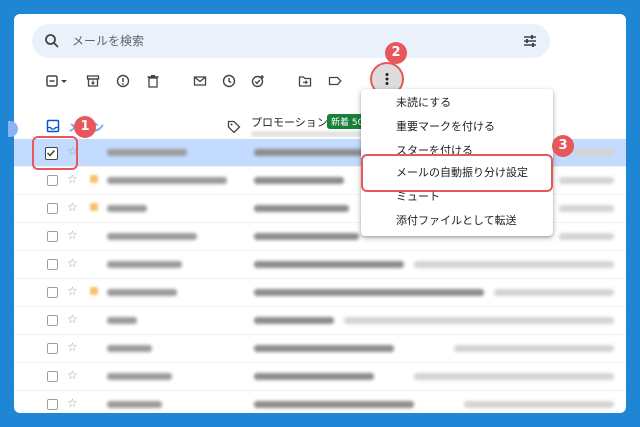  What do you see at coordinates (229, 81) in the screenshot?
I see `snooze-icon` at bounding box center [229, 81].